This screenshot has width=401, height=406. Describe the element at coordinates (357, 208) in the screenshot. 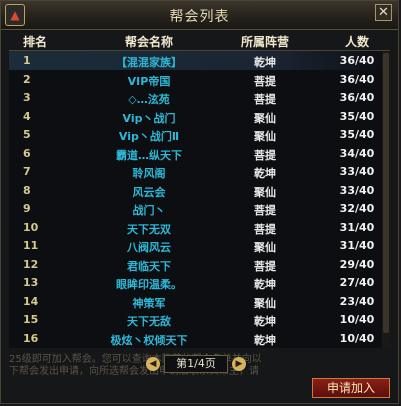

I see `member-count: 32/40` at that location.